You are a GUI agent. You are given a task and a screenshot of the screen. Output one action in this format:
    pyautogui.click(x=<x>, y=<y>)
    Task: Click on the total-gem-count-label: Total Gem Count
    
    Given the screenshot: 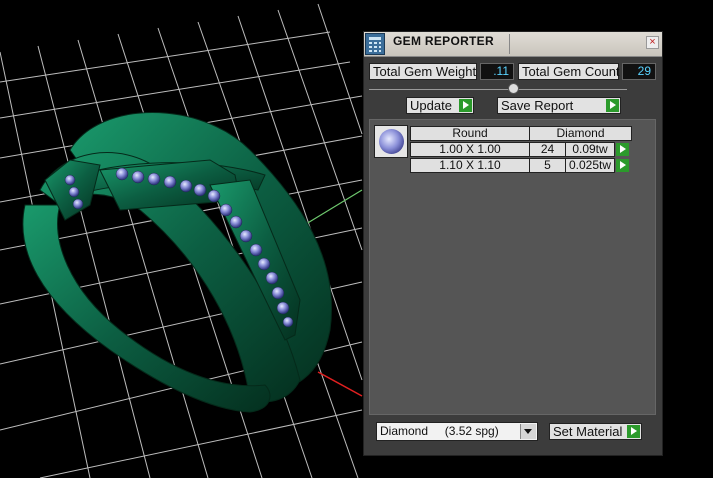 What is the action you would take?
    pyautogui.click(x=569, y=71)
    